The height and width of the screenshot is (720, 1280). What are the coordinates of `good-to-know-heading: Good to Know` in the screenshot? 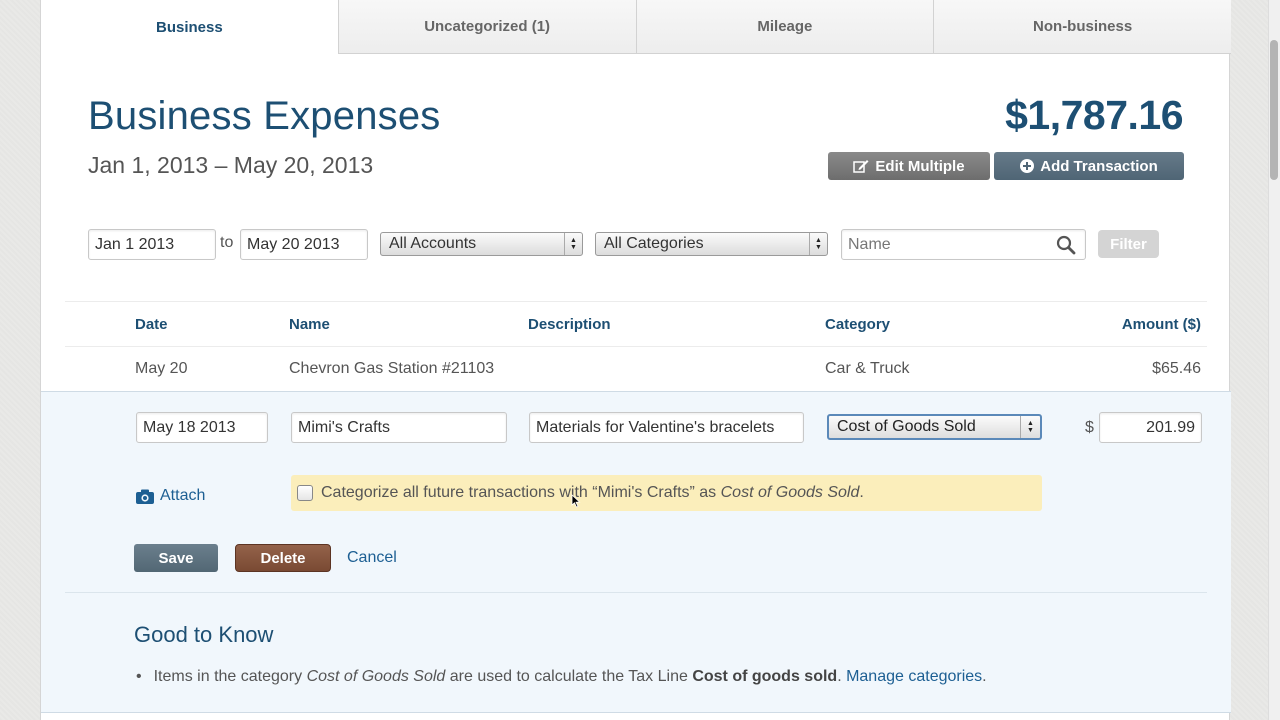 It's located at (204, 634).